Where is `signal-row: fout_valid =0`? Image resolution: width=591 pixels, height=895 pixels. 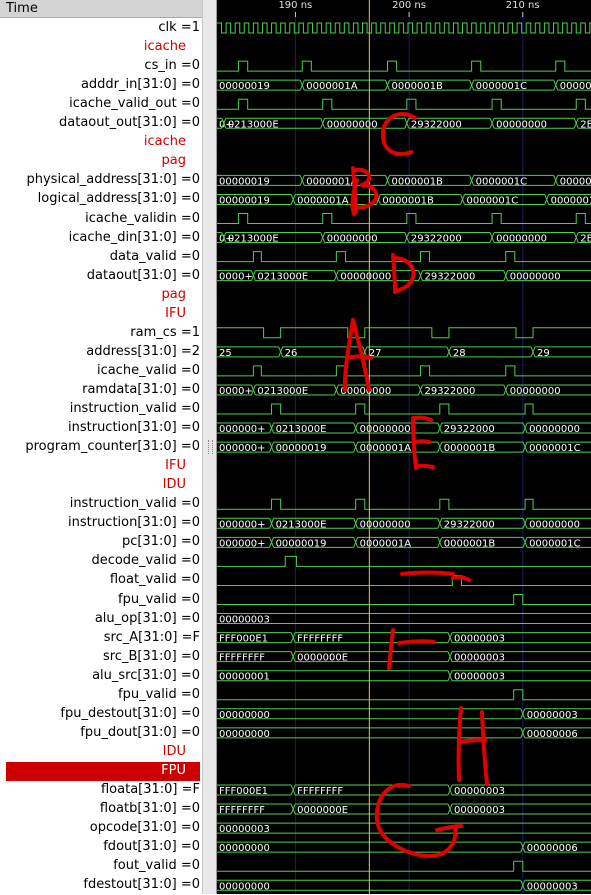 signal-row: fout_valid =0 is located at coordinates (101, 866).